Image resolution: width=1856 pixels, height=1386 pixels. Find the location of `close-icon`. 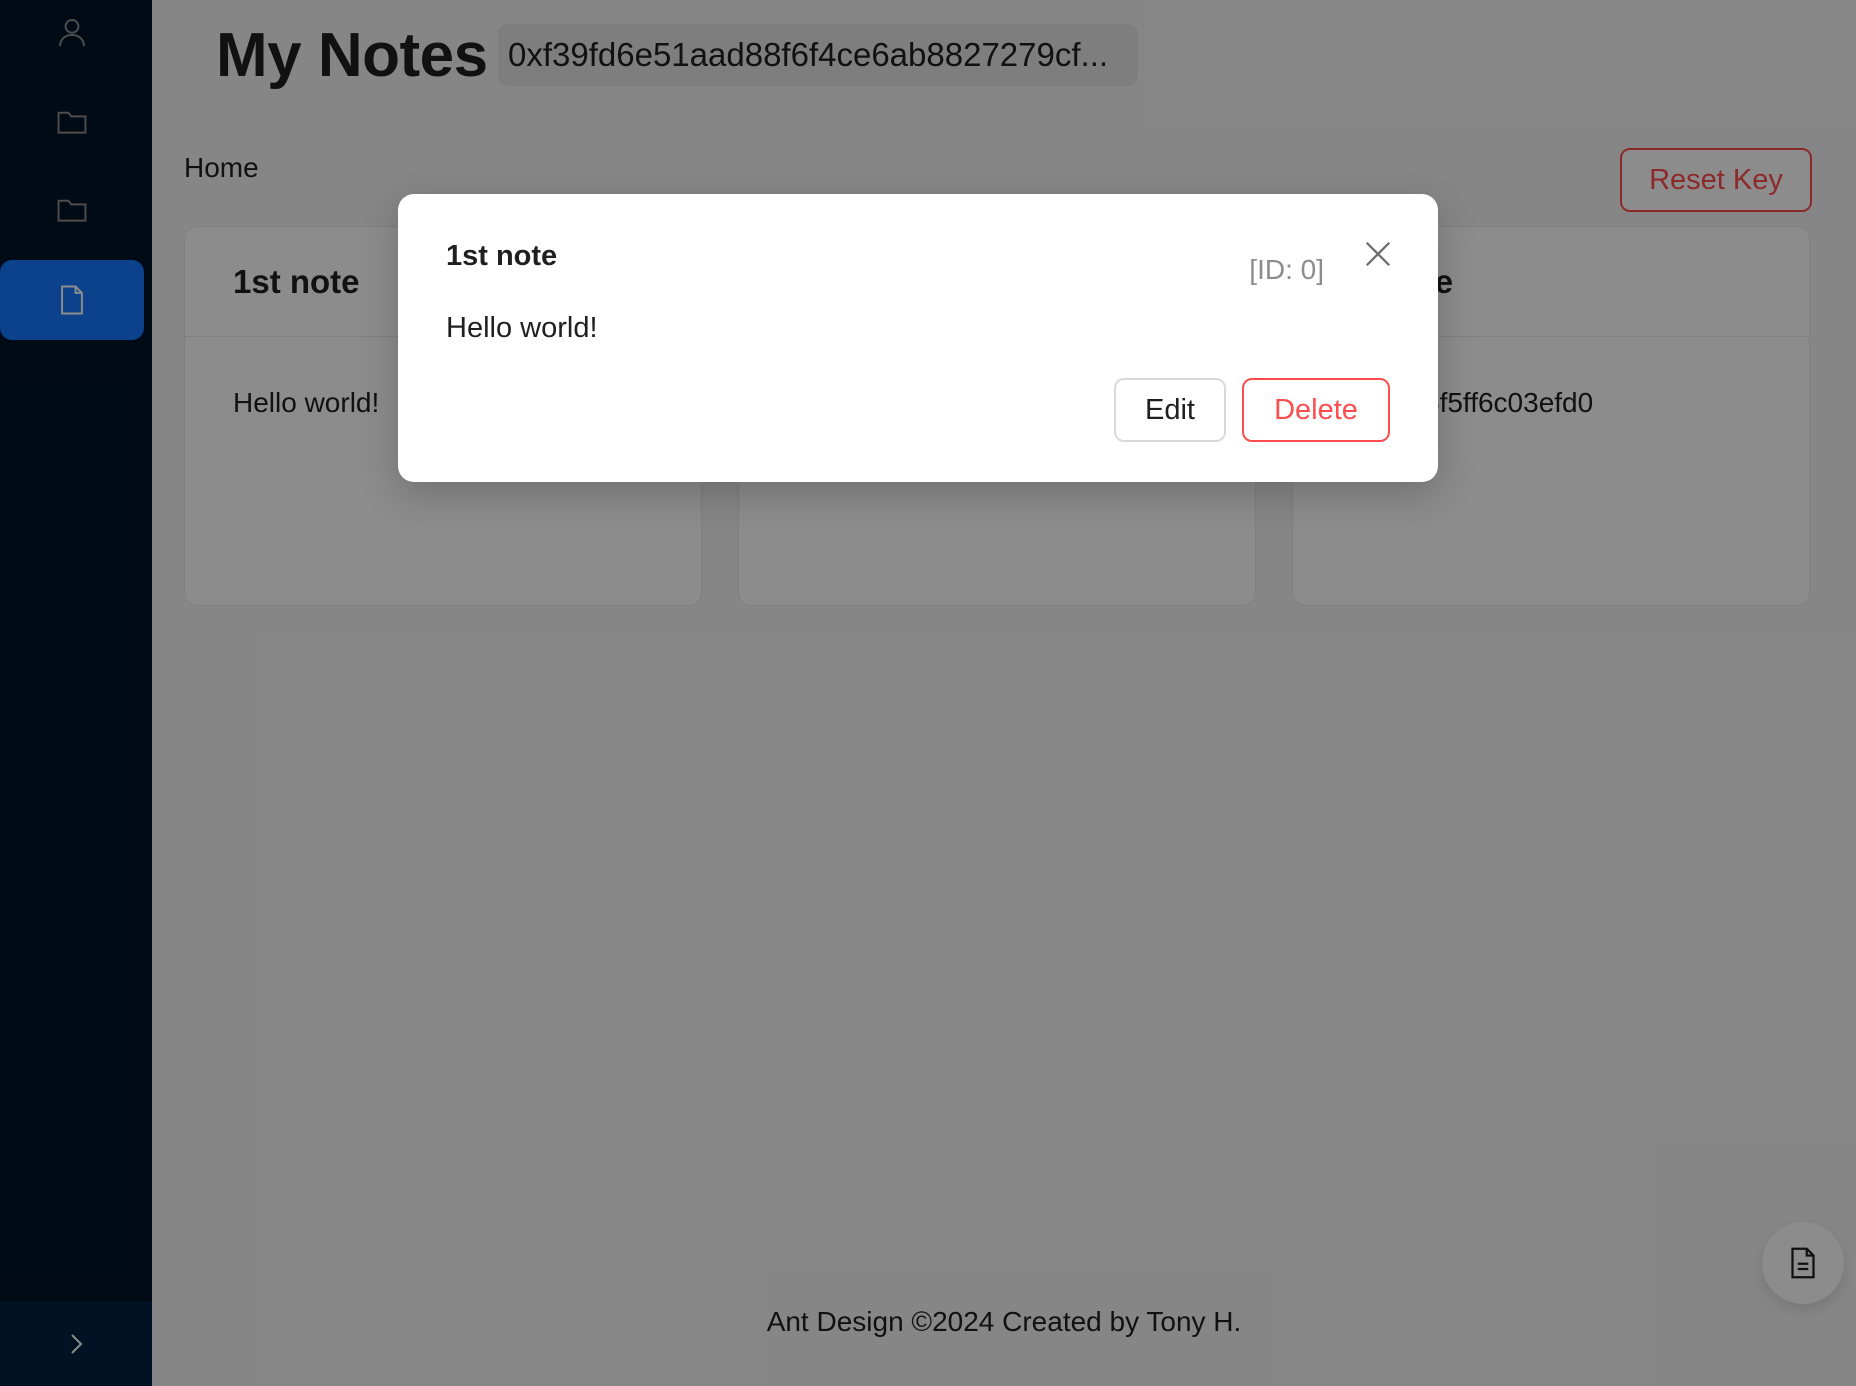

close-icon is located at coordinates (1378, 254).